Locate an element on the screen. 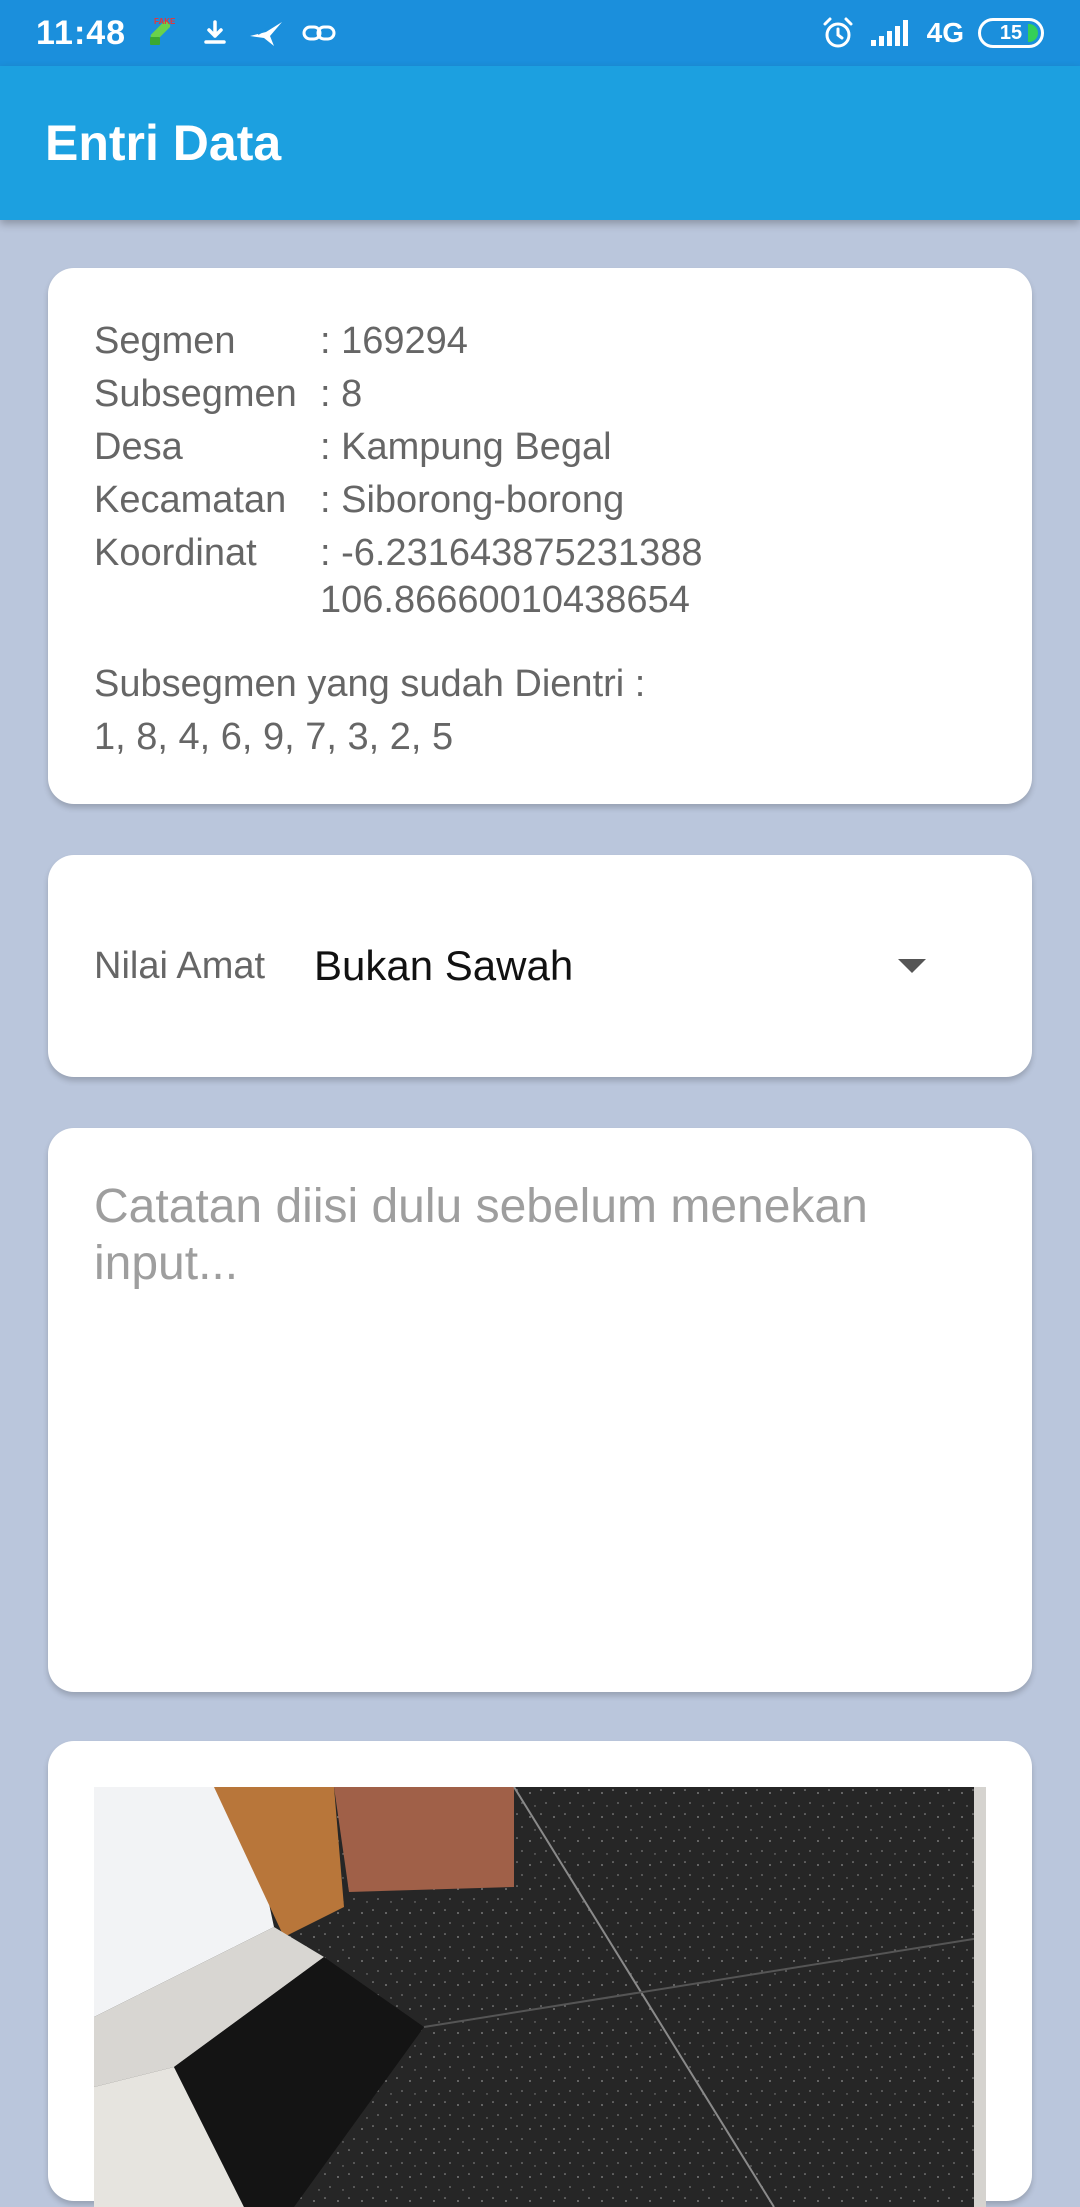 The width and height of the screenshot is (1080, 2207). signal-icon is located at coordinates (889, 33).